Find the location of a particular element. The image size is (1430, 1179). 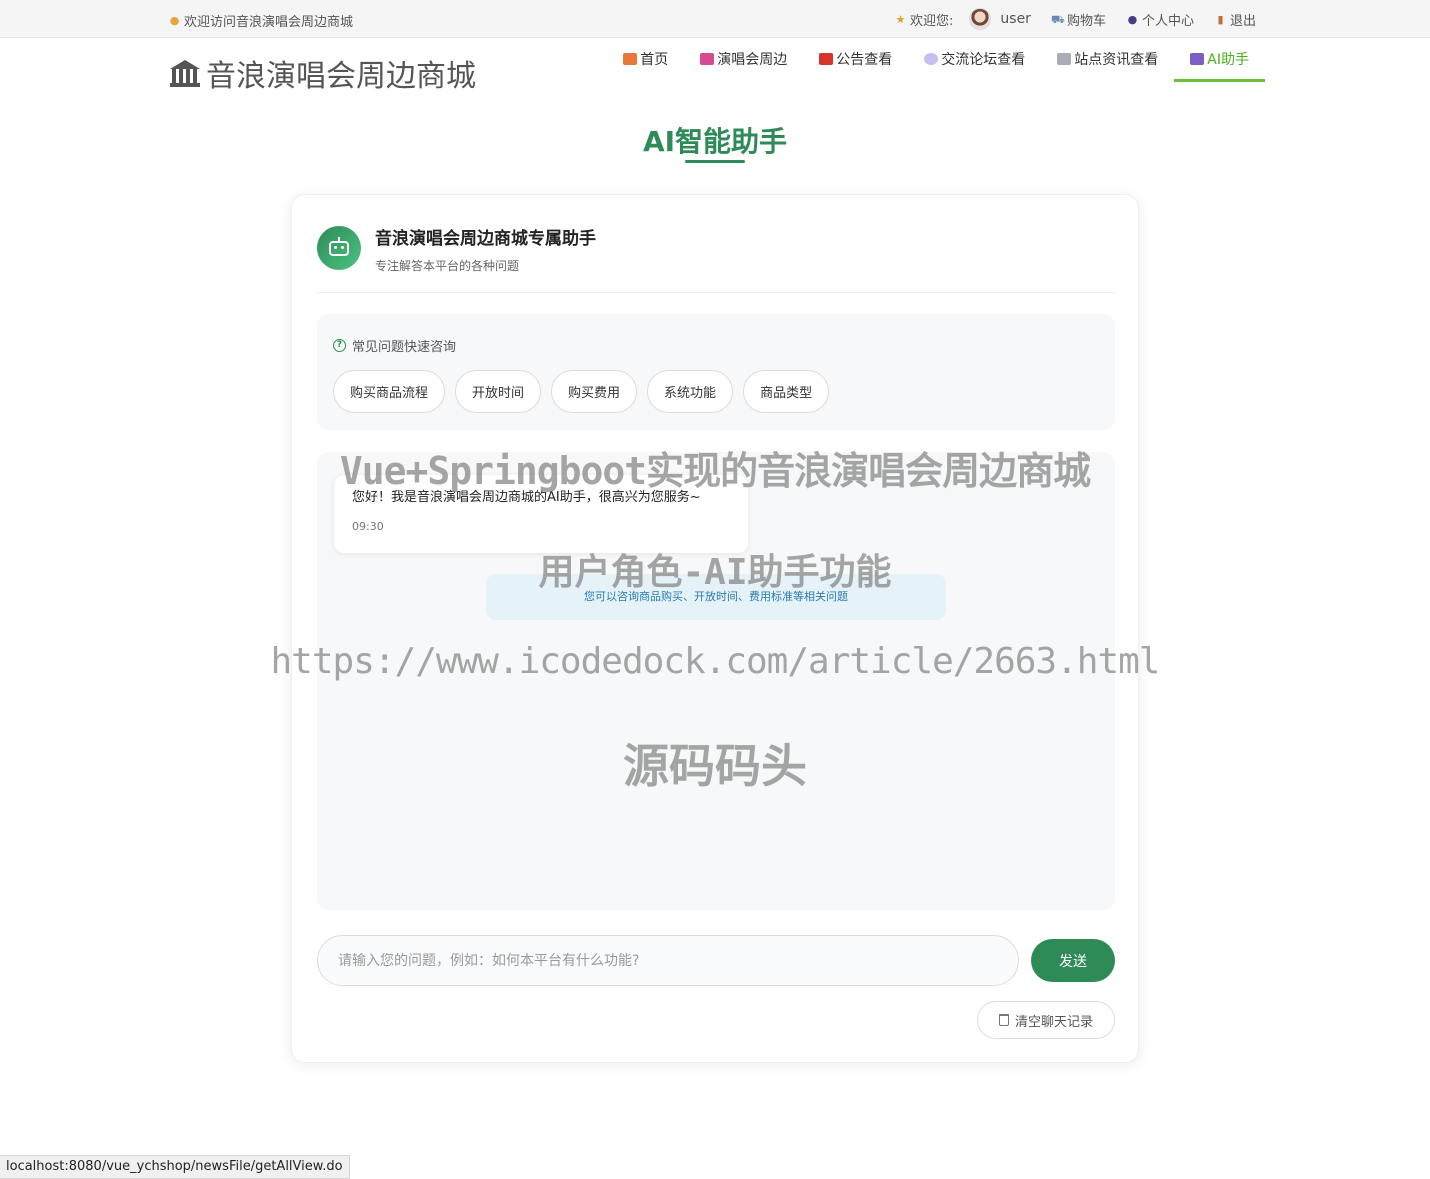

profile-link: ● 个人中心 is located at coordinates (1160, 19).